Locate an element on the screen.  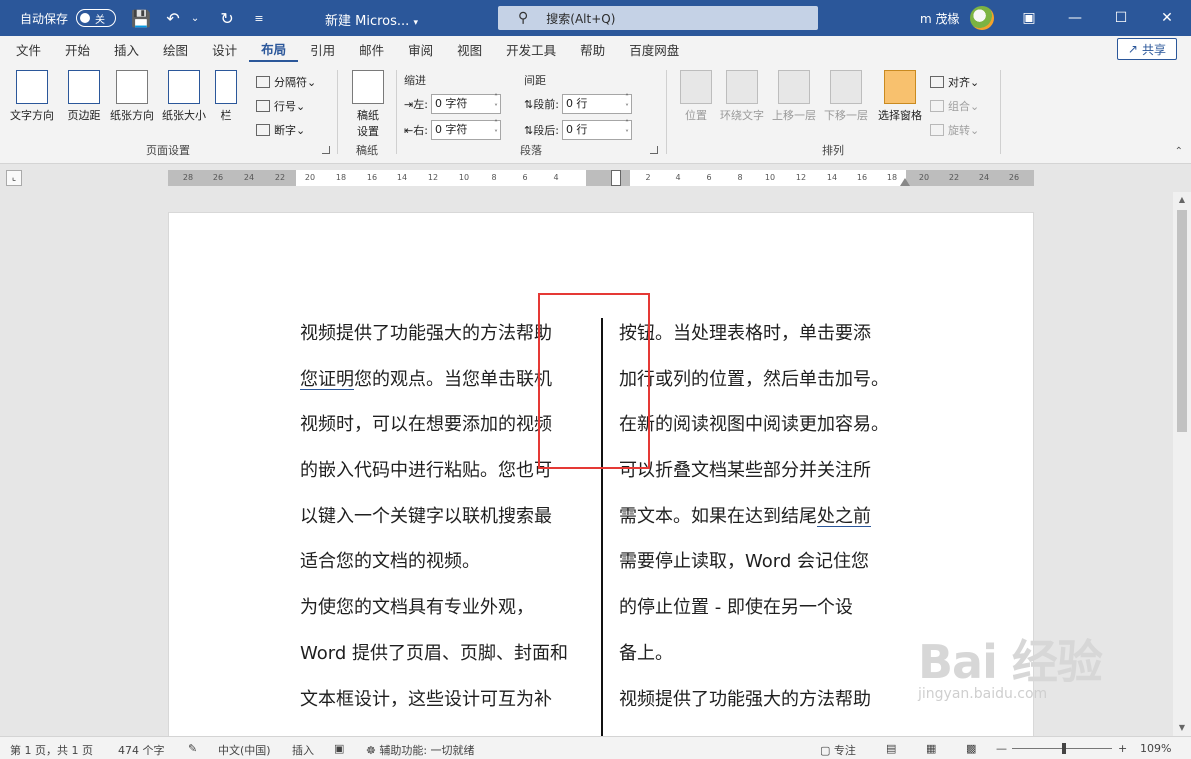
align-button: 对齐 ⌄ is located at coordinates (954, 82).